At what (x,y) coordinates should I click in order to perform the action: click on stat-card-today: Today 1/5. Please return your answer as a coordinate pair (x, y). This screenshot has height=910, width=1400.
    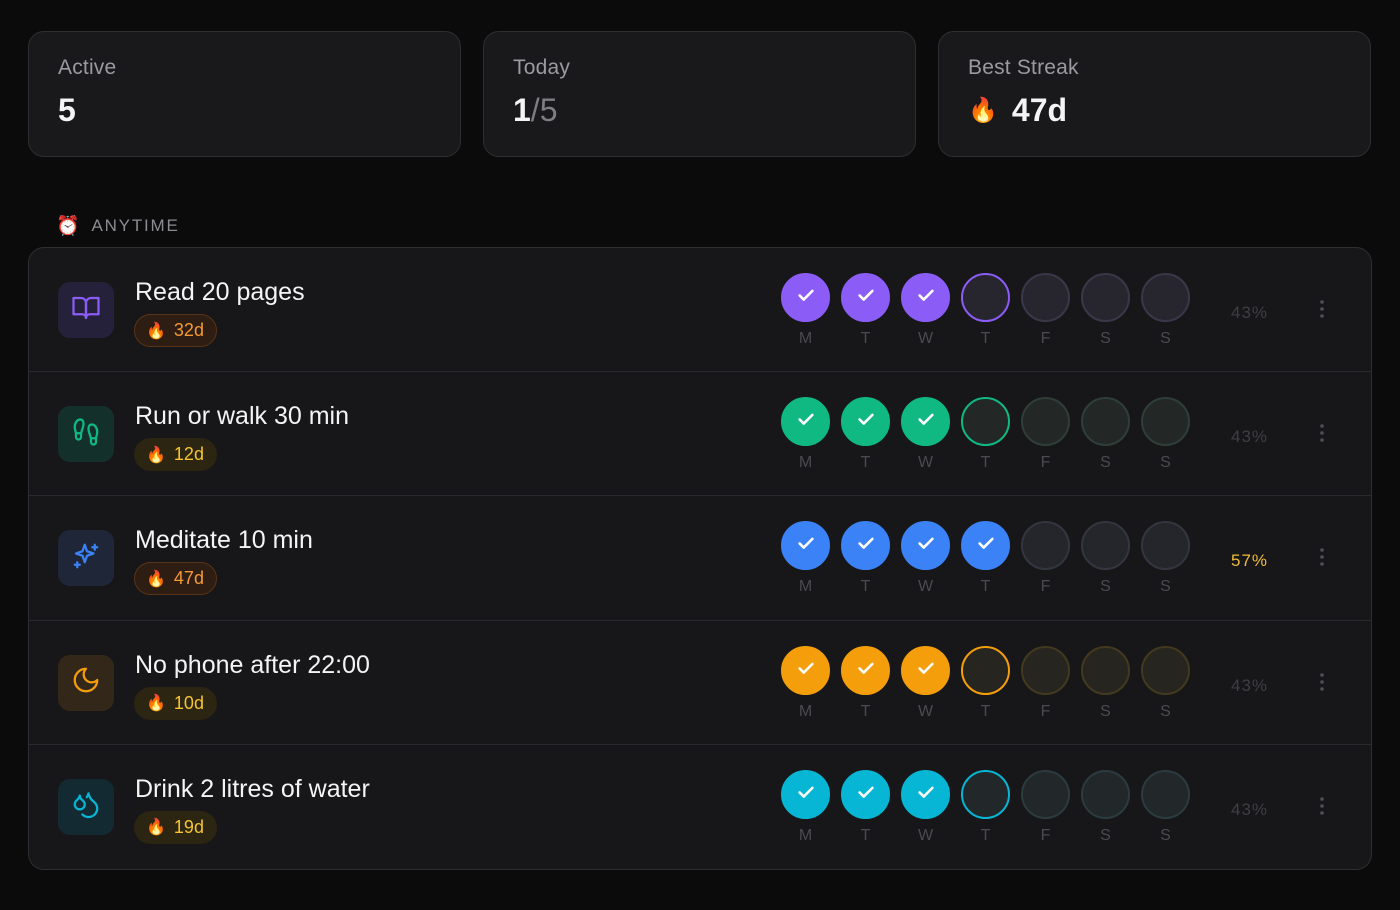
    Looking at the image, I should click on (699, 94).